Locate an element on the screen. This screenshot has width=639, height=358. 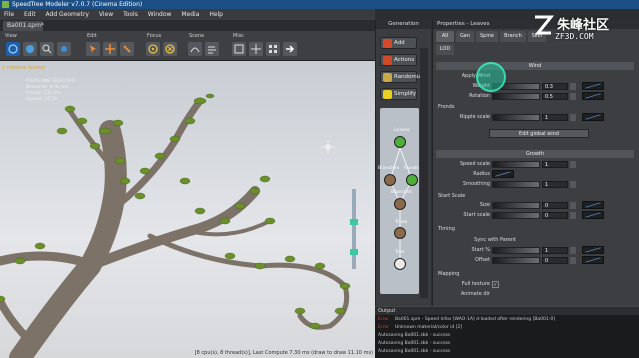
rotate-tool-button is located at coordinates (127, 49).